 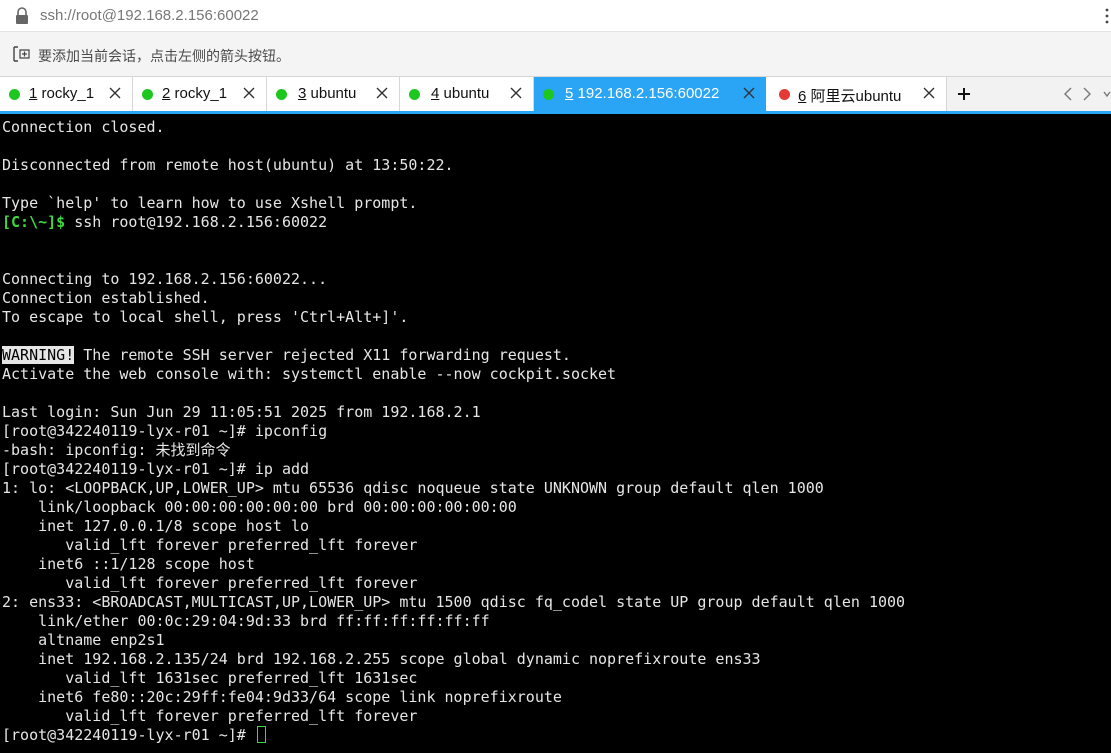 I want to click on address-bar: ssh://root@192.168.2.156:60022, so click(x=555, y=16).